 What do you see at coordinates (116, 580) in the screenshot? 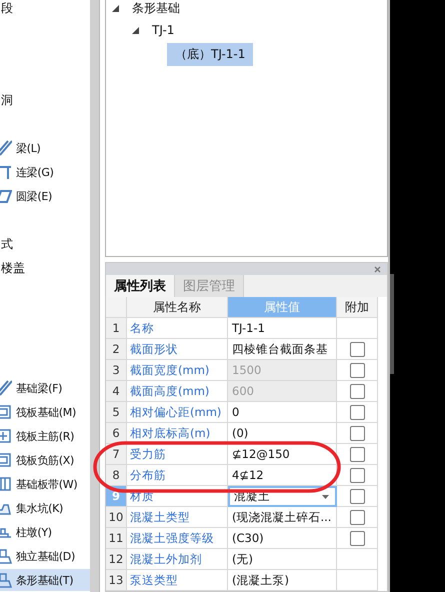
I see `row-number: 13` at bounding box center [116, 580].